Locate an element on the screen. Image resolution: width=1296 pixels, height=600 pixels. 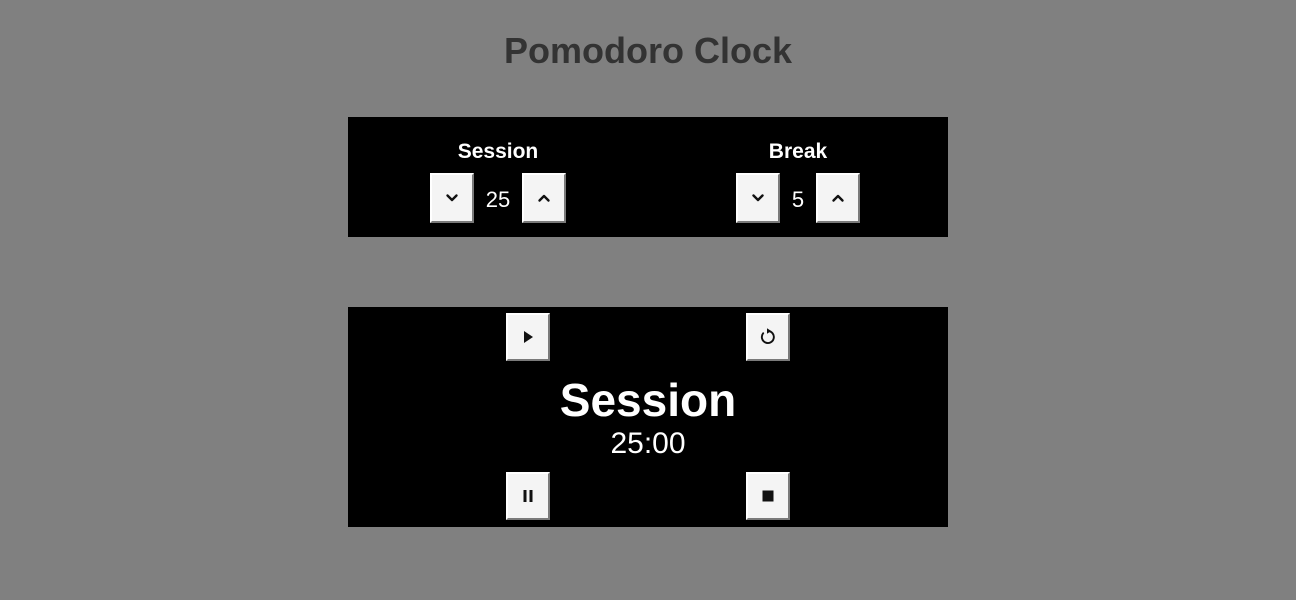
pause-button is located at coordinates (528, 496).